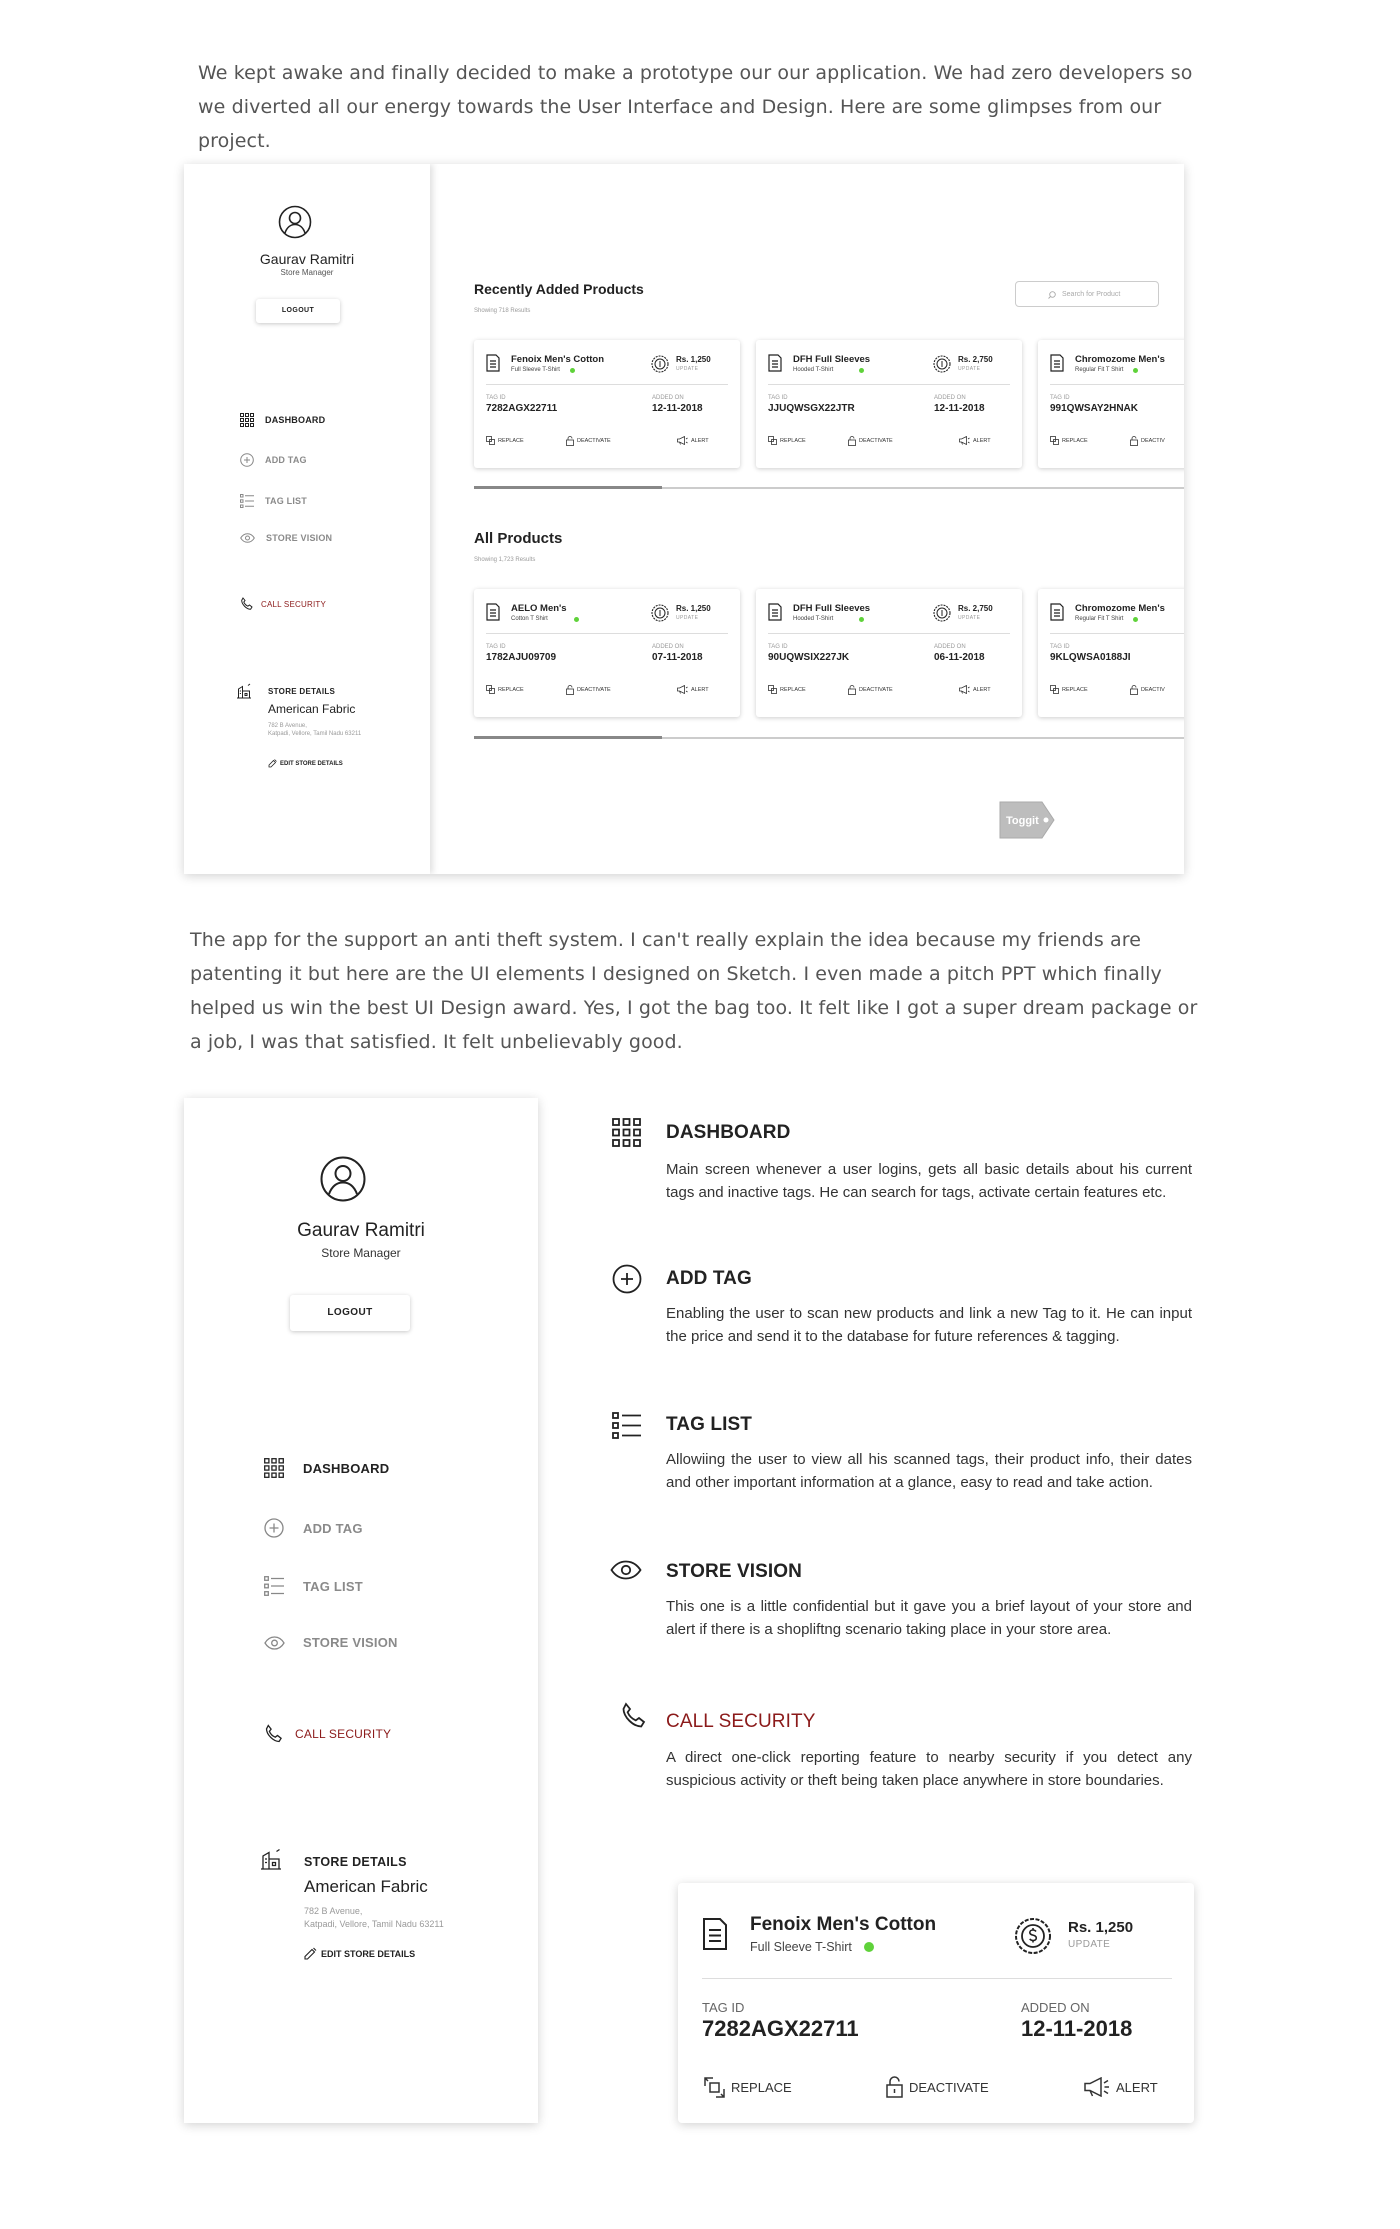  What do you see at coordinates (558, 359) in the screenshot?
I see `product-name: Fenoix Men's Cotton` at bounding box center [558, 359].